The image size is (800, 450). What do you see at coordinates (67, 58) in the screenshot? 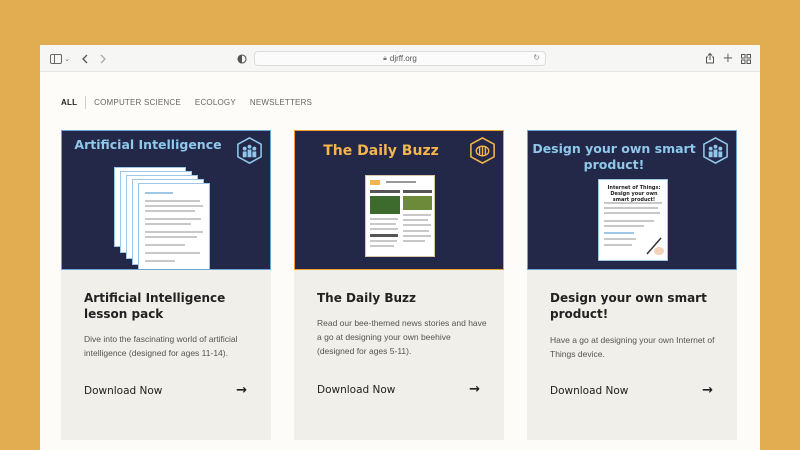
I see `chevron-down-icon: ⌄` at bounding box center [67, 58].